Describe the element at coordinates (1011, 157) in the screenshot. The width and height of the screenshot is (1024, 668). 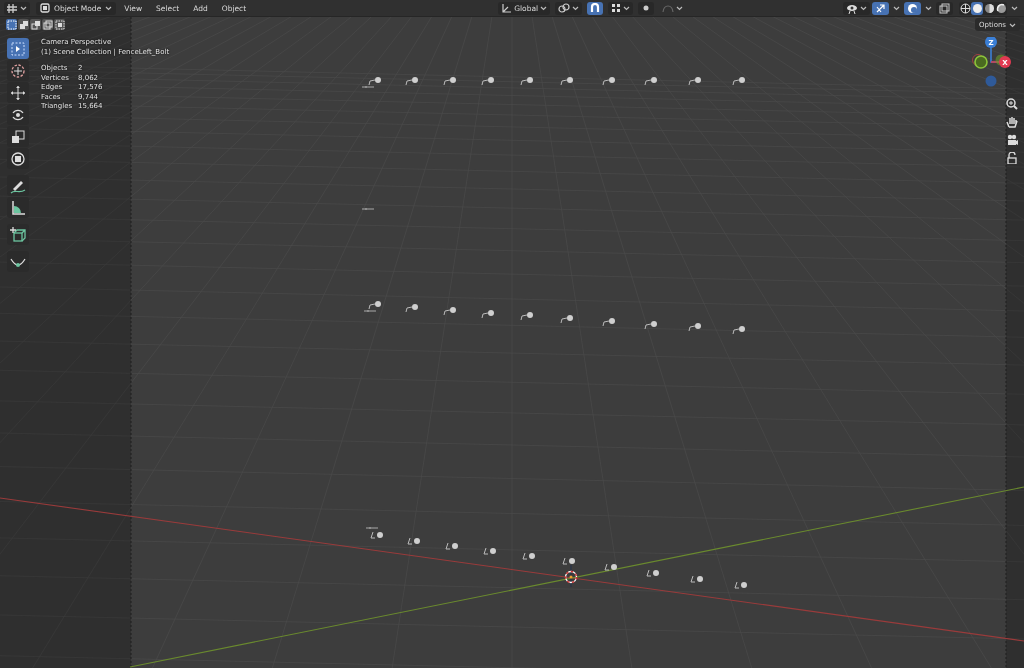
I see `lock-camera-button` at that location.